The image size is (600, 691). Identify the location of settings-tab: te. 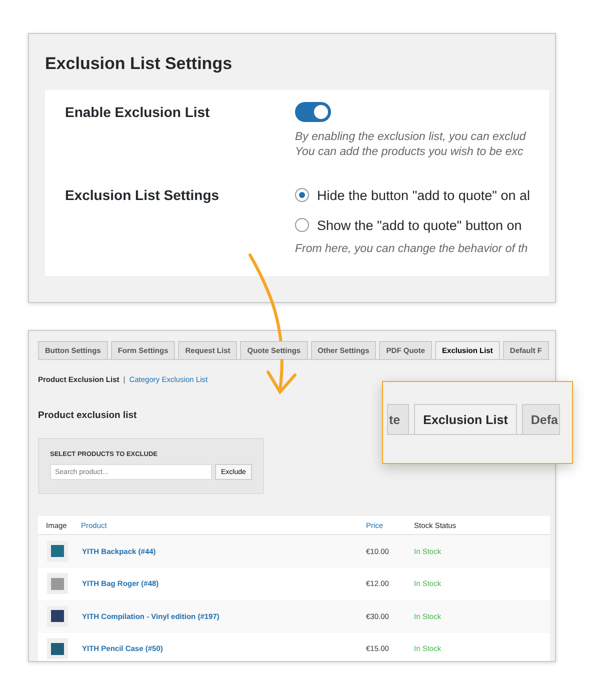
(398, 419).